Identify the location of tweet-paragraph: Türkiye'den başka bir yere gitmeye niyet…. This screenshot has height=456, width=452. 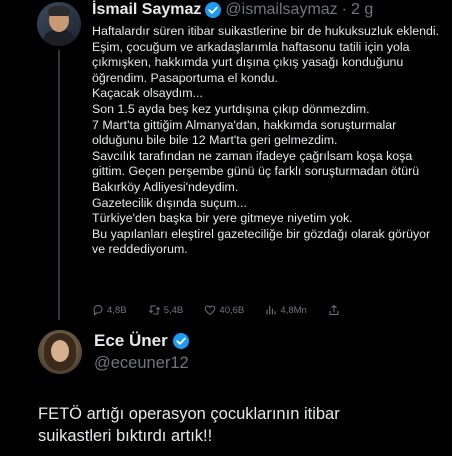
(222, 218).